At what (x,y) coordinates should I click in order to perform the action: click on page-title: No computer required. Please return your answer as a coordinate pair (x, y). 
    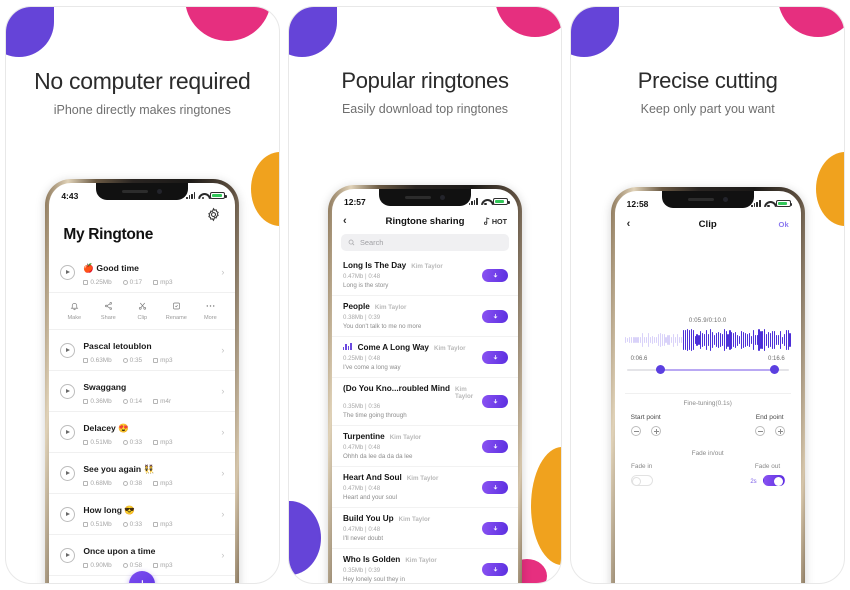
    Looking at the image, I should click on (142, 81).